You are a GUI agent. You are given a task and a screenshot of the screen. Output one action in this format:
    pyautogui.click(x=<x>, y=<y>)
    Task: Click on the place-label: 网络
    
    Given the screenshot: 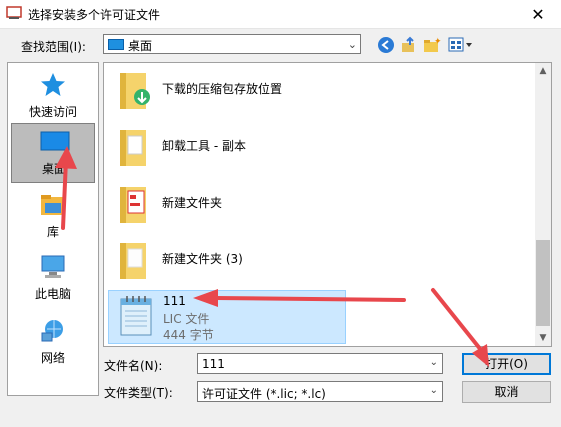 What is the action you would take?
    pyautogui.click(x=52, y=358)
    